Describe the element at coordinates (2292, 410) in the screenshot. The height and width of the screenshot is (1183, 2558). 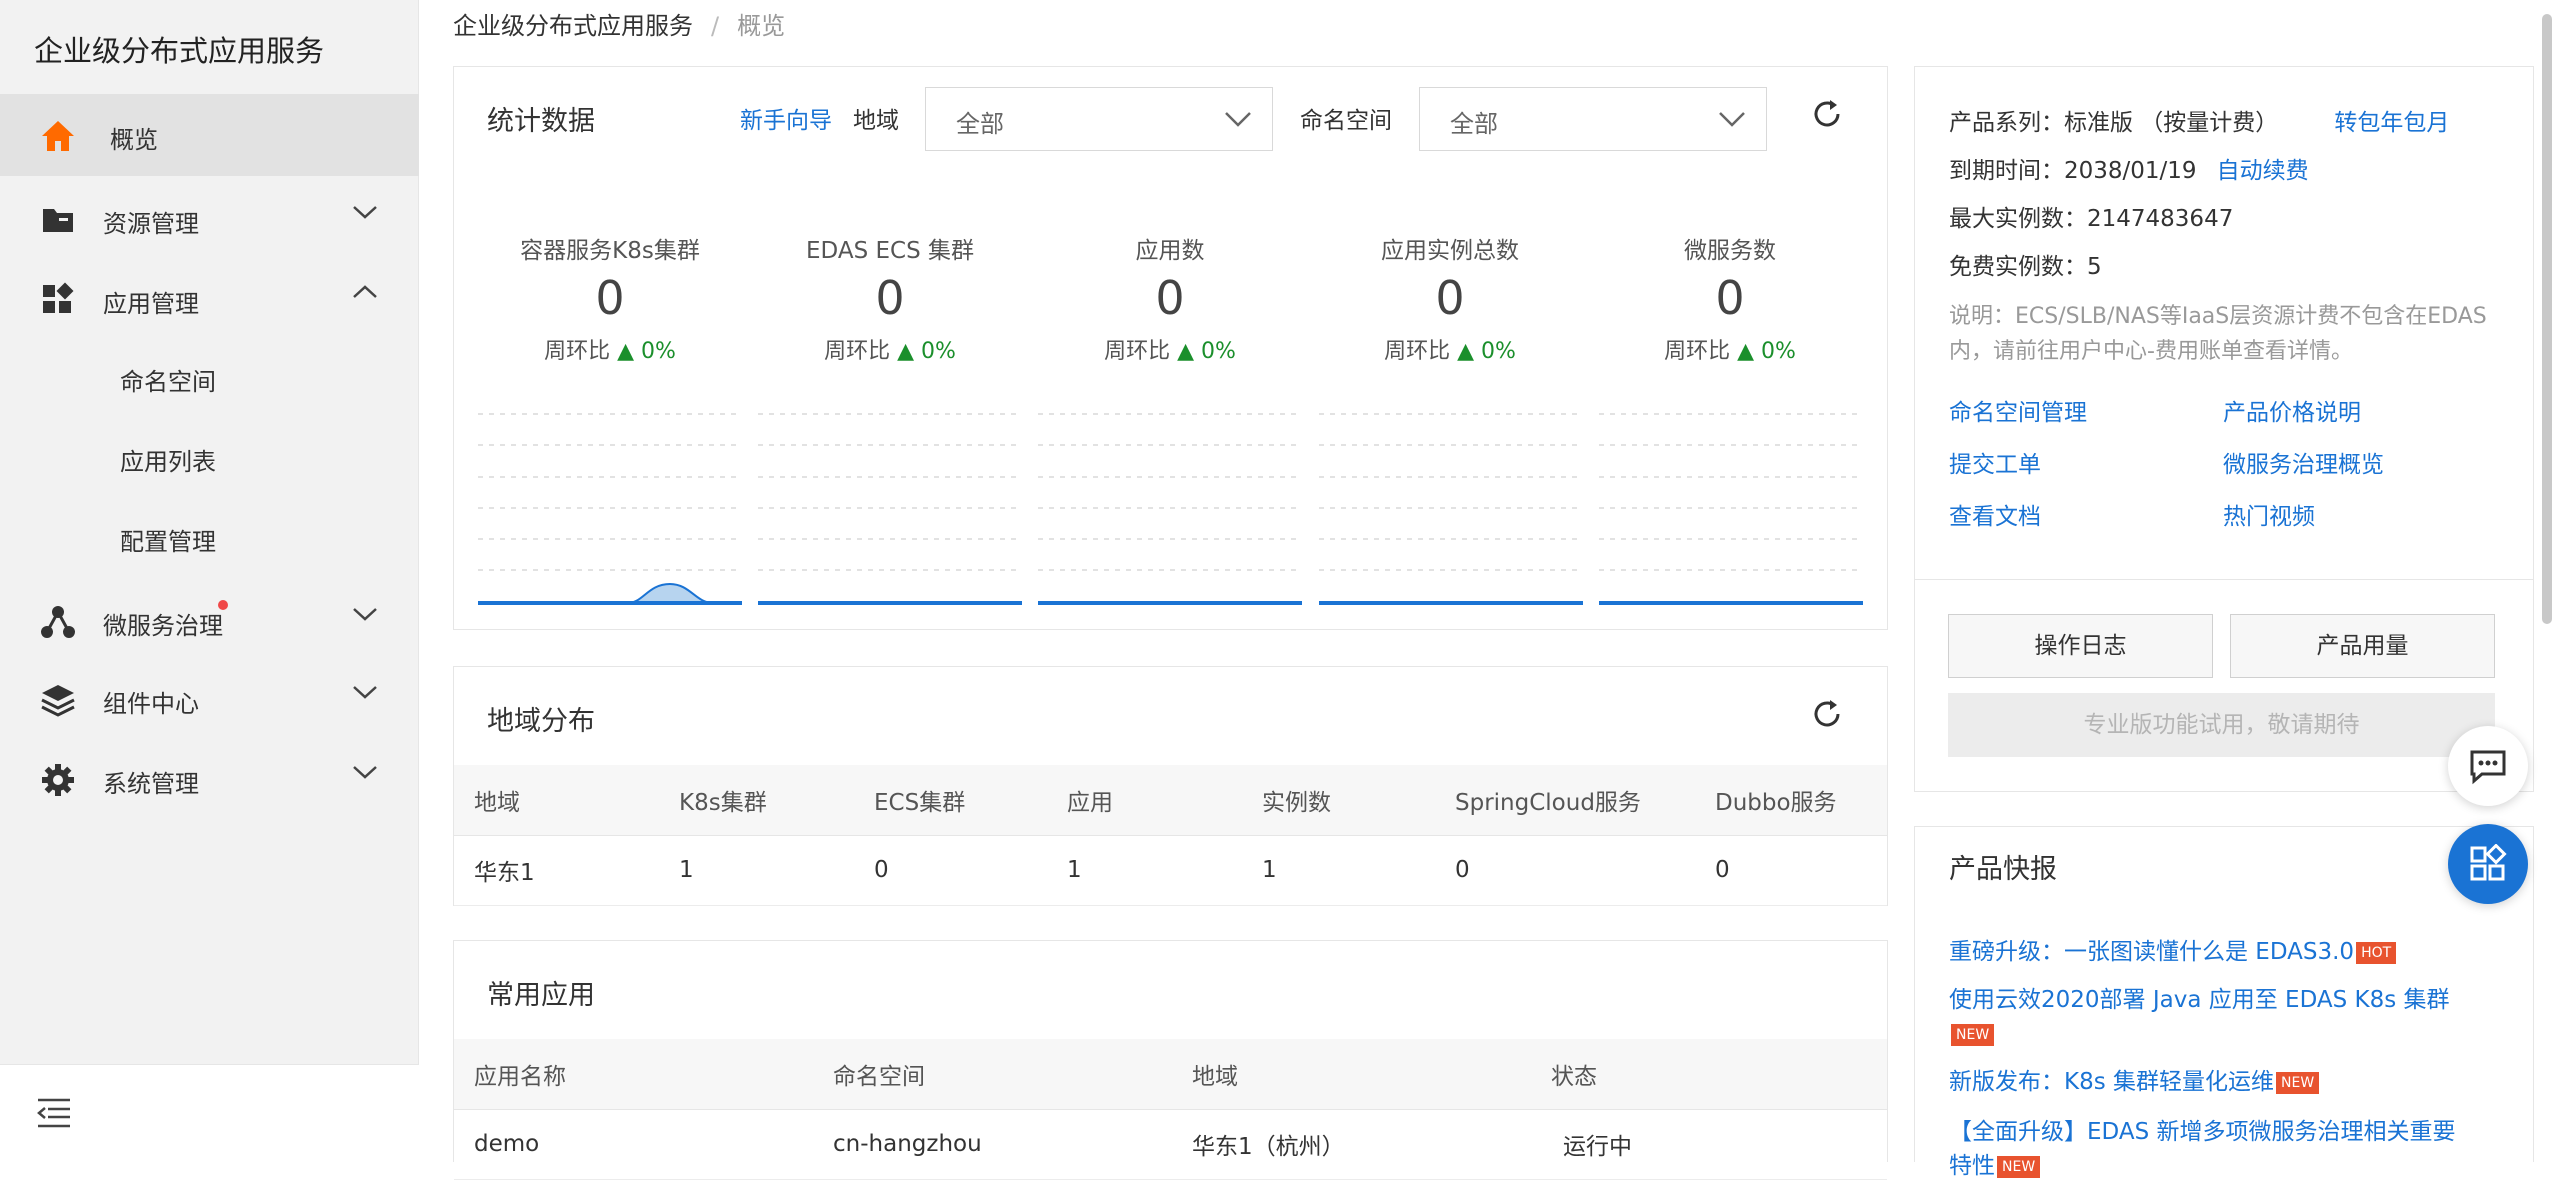
I see `pricing-link: 产品价格说明` at that location.